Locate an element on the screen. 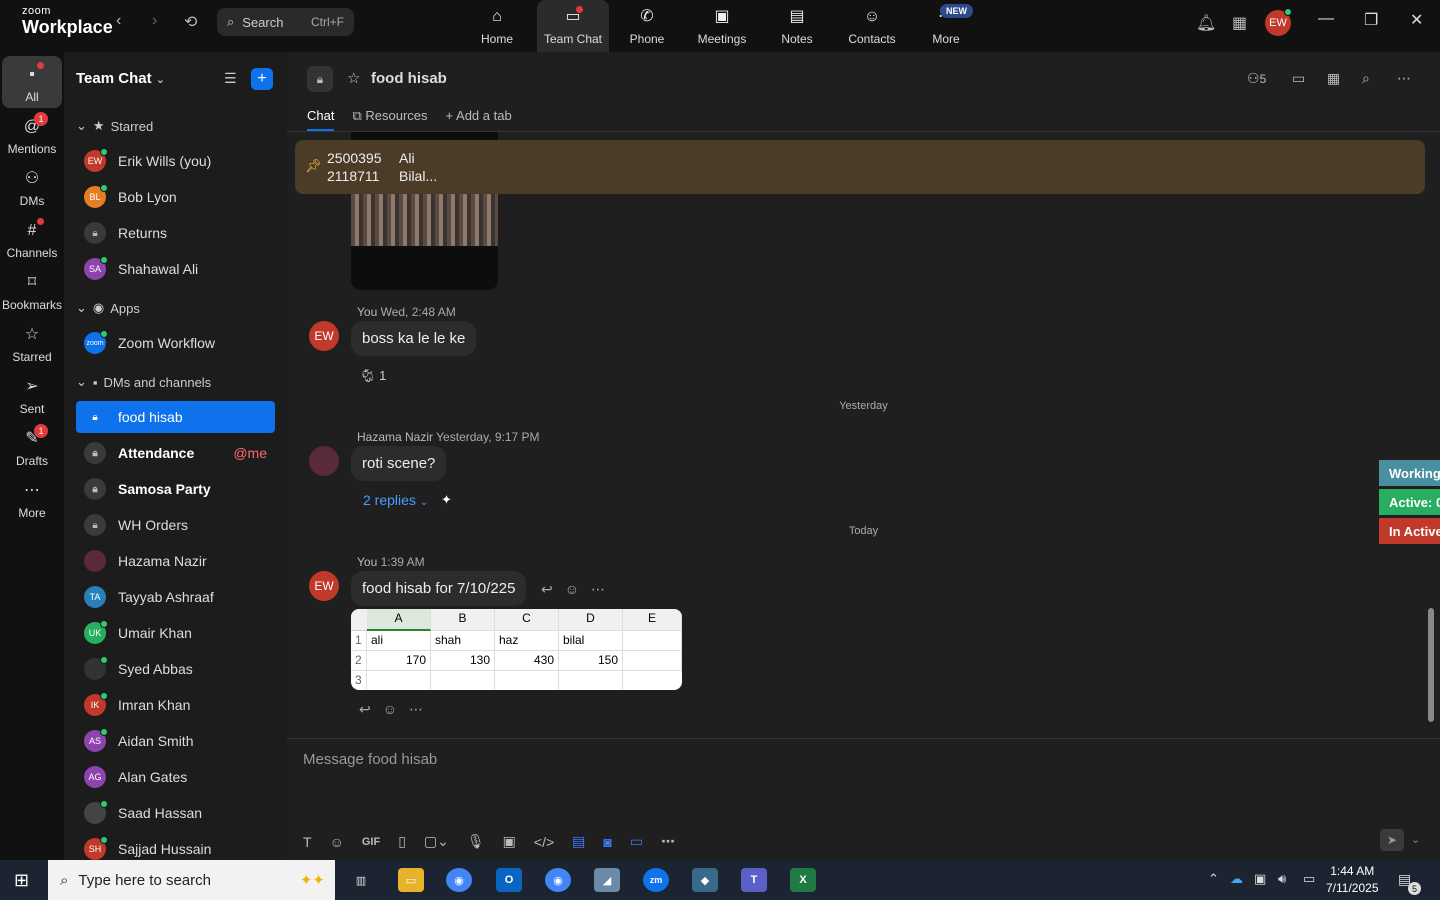 The width and height of the screenshot is (1440, 900). chat-scrollbar is located at coordinates (1431, 665).